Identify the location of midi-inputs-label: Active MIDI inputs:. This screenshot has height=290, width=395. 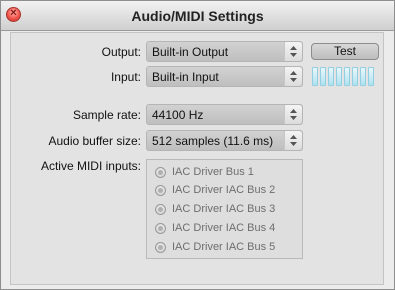
(90, 166).